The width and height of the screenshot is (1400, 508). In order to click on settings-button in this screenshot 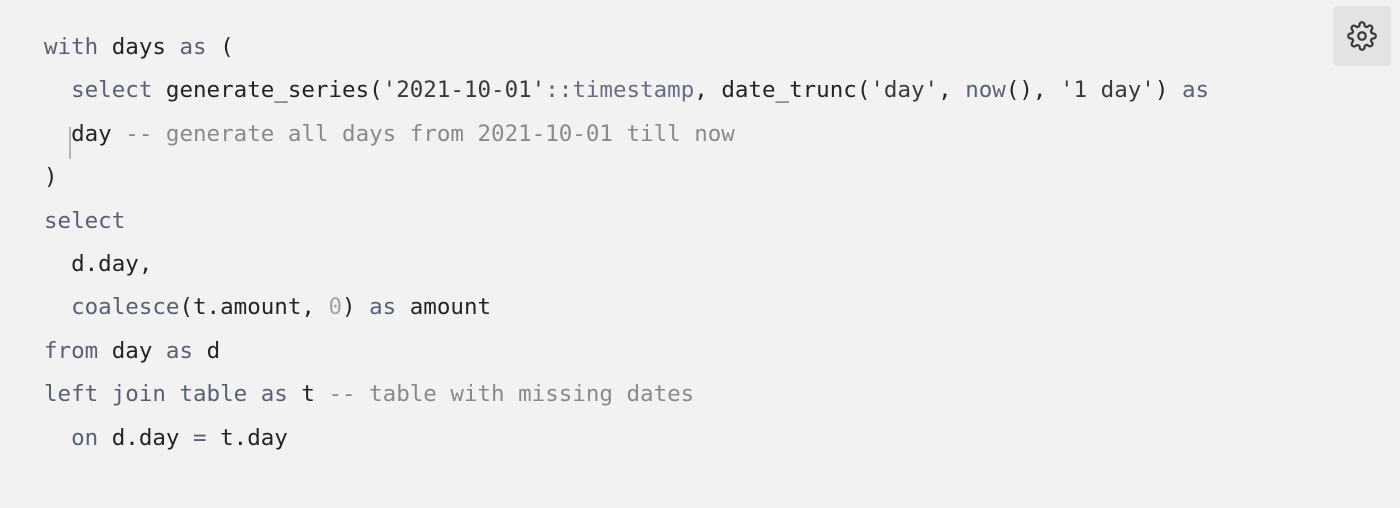, I will do `click(1362, 36)`.